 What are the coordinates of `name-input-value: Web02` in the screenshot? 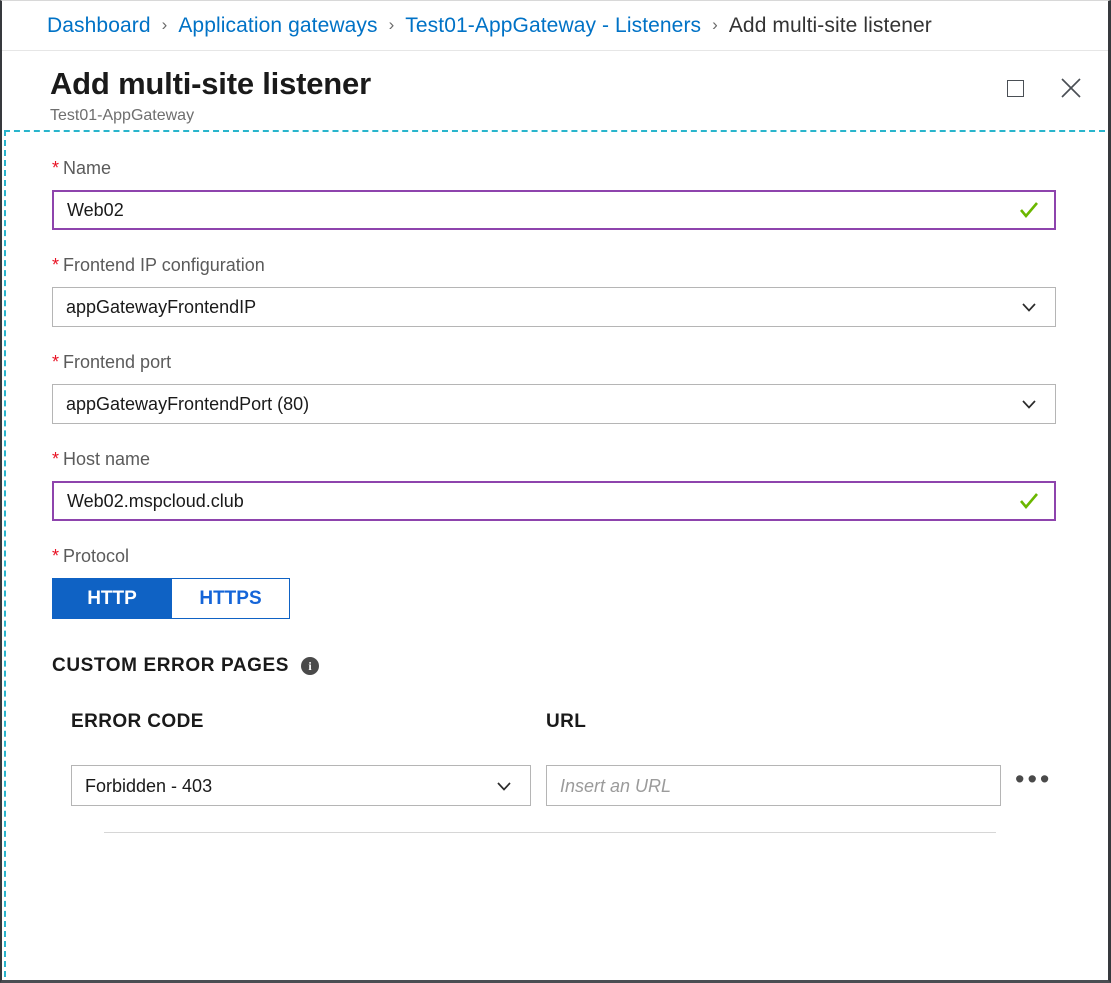 It's located at (95, 210).